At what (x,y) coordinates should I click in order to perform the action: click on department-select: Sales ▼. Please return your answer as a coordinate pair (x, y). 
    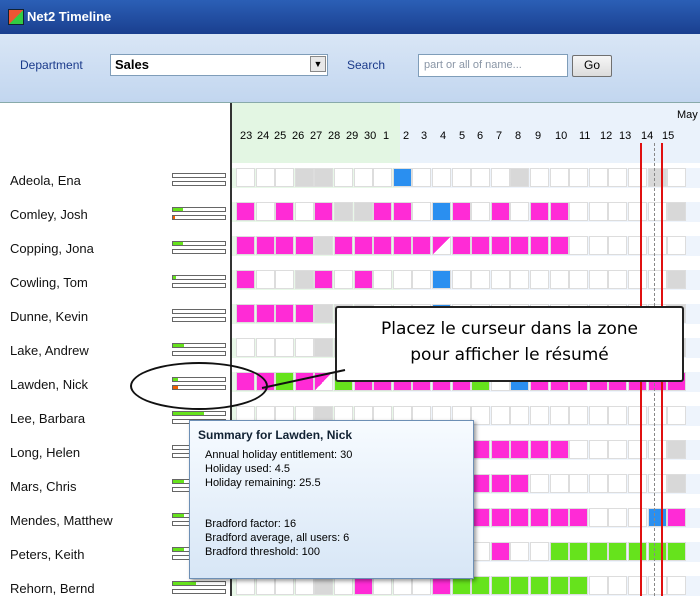
    Looking at the image, I should click on (219, 65).